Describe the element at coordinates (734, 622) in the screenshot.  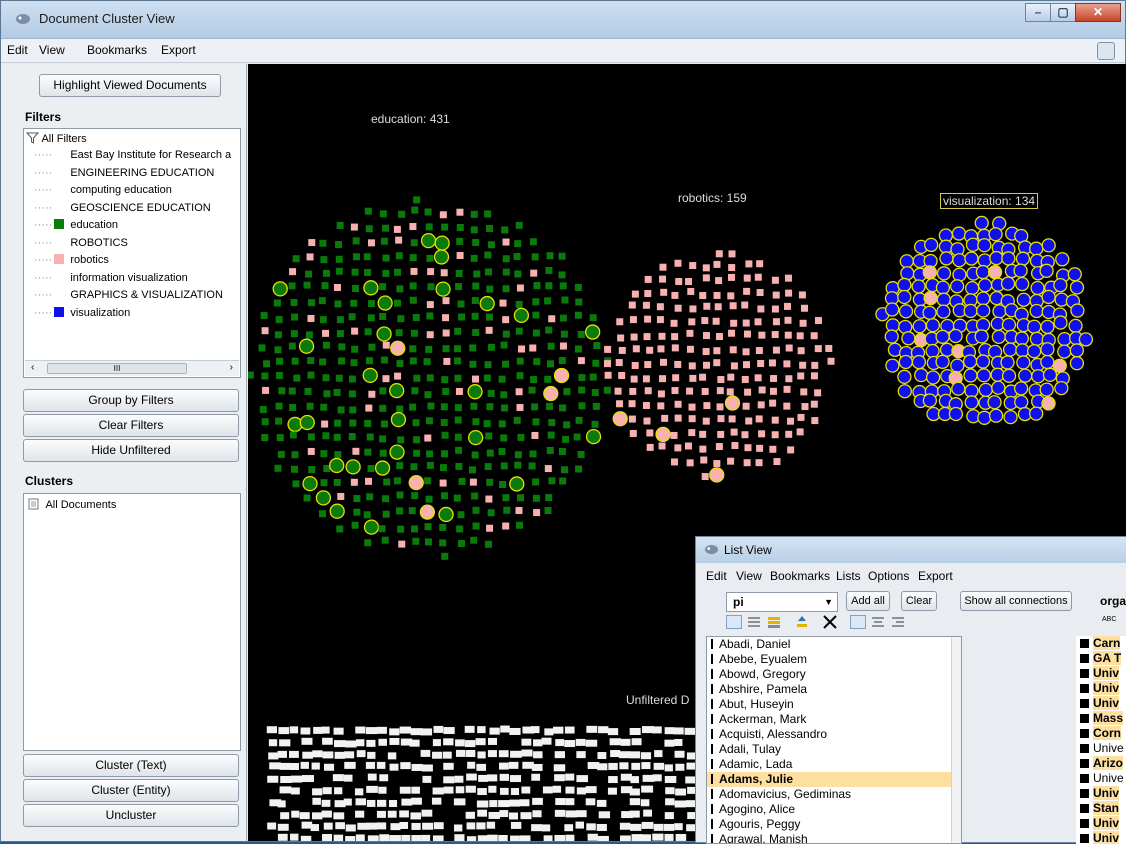
I see `abc-sort-icon` at that location.